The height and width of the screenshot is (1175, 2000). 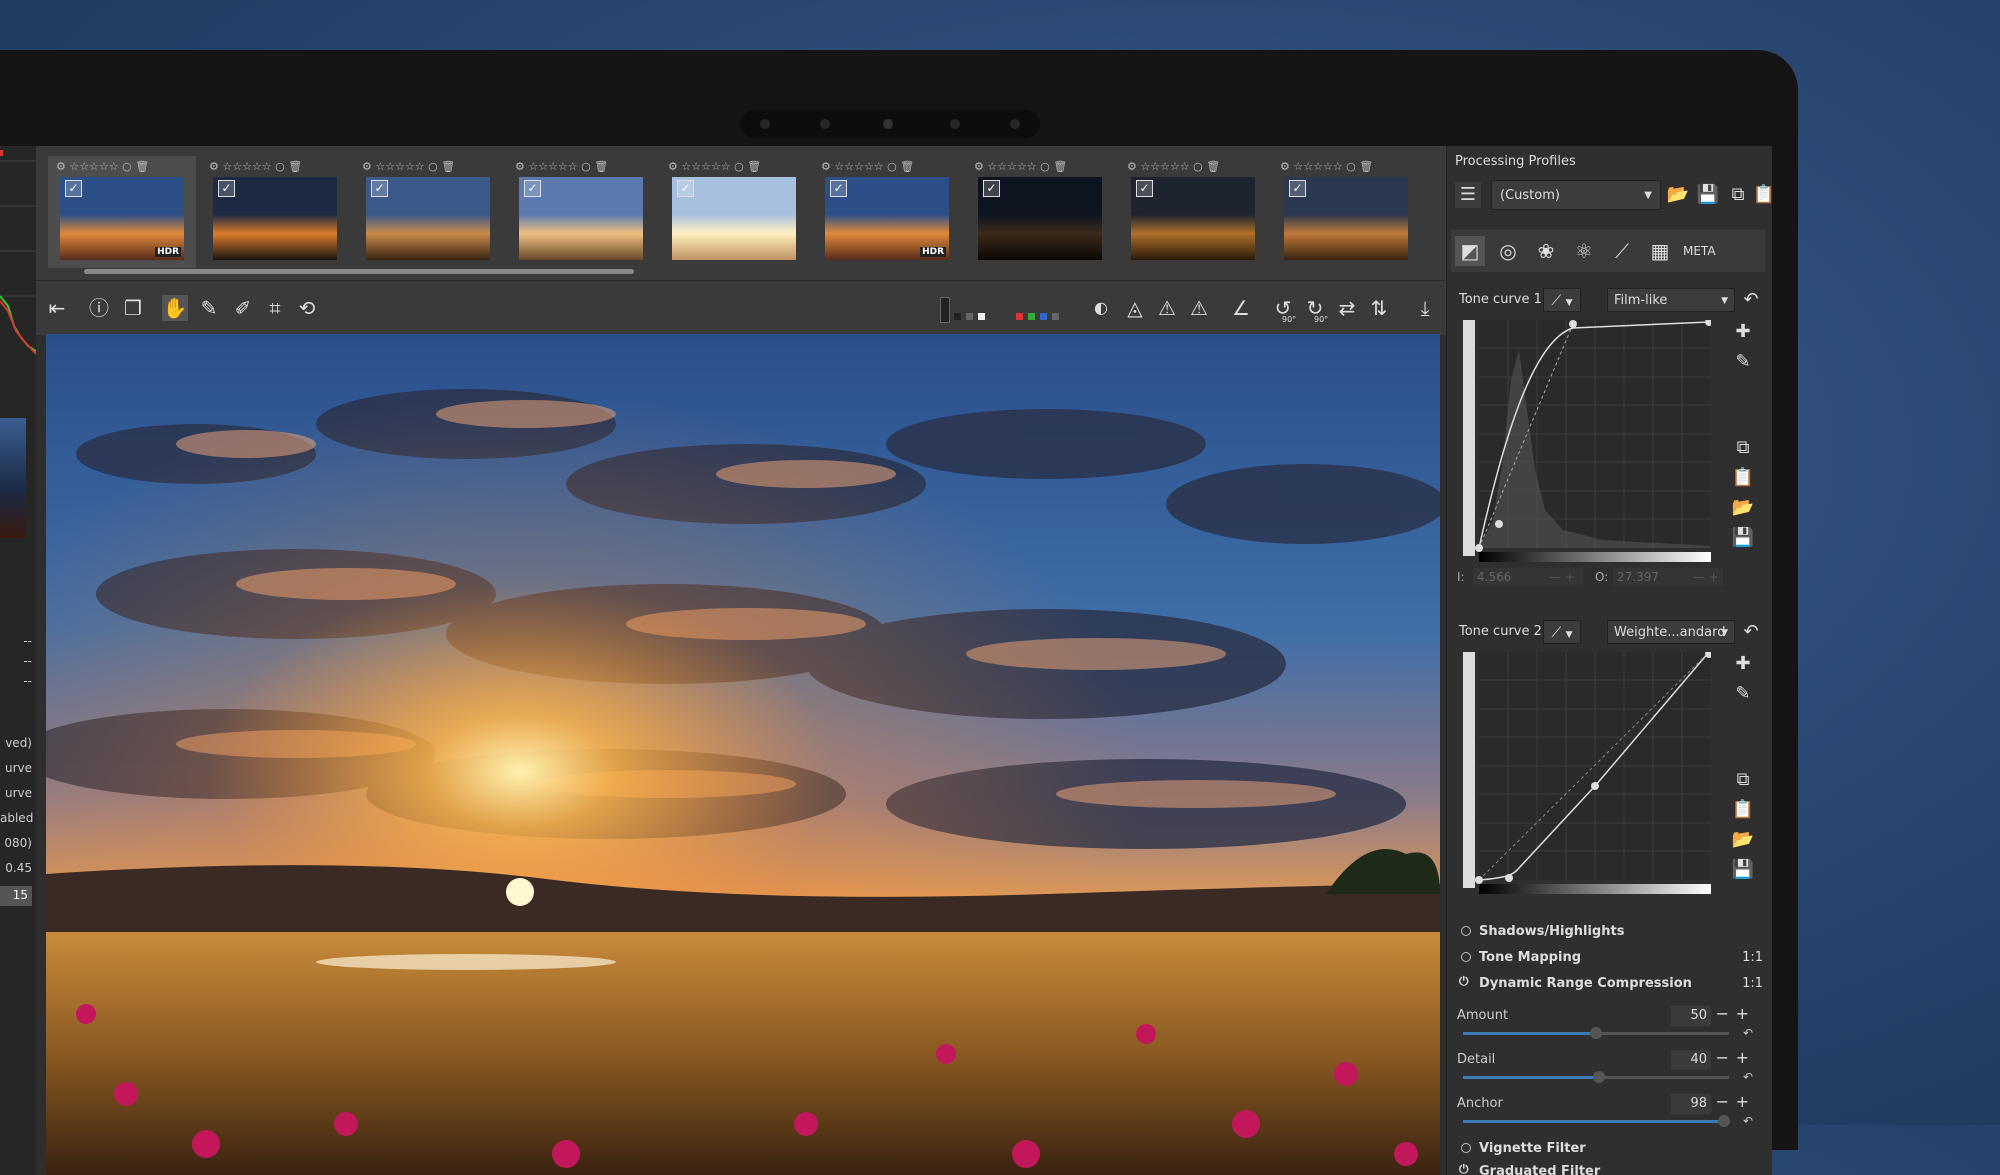 What do you see at coordinates (99, 308) in the screenshot?
I see `info-icon: ⓘ` at bounding box center [99, 308].